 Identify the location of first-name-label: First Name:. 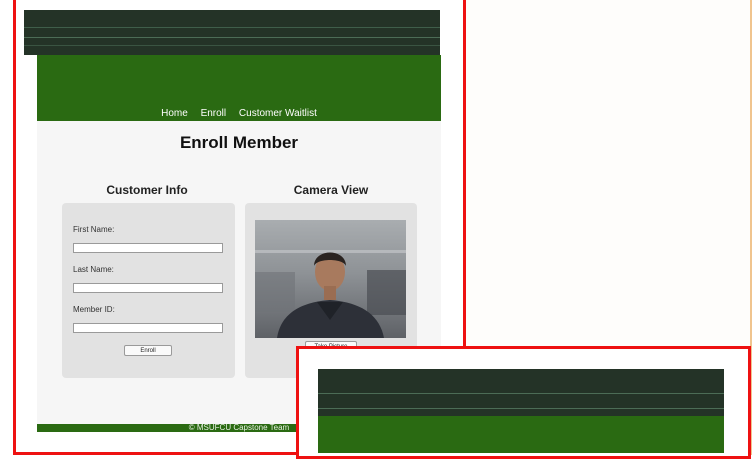
(94, 229).